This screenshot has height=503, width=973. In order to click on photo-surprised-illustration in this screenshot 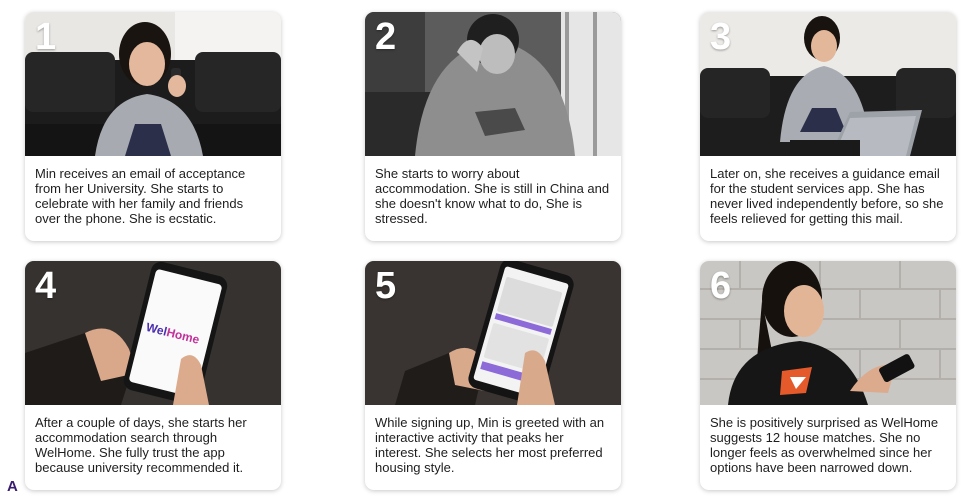, I will do `click(828, 333)`.